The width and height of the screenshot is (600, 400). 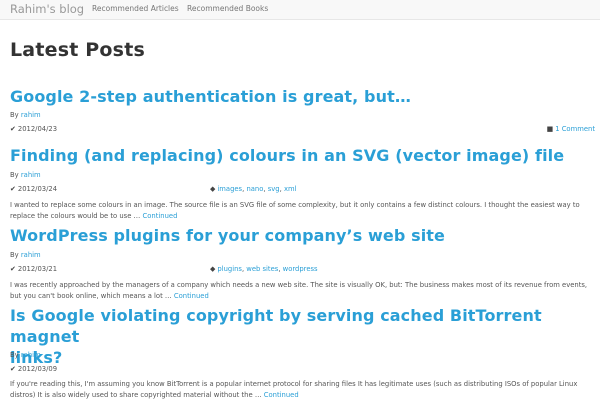 I want to click on tag-link: web sites, so click(x=262, y=269).